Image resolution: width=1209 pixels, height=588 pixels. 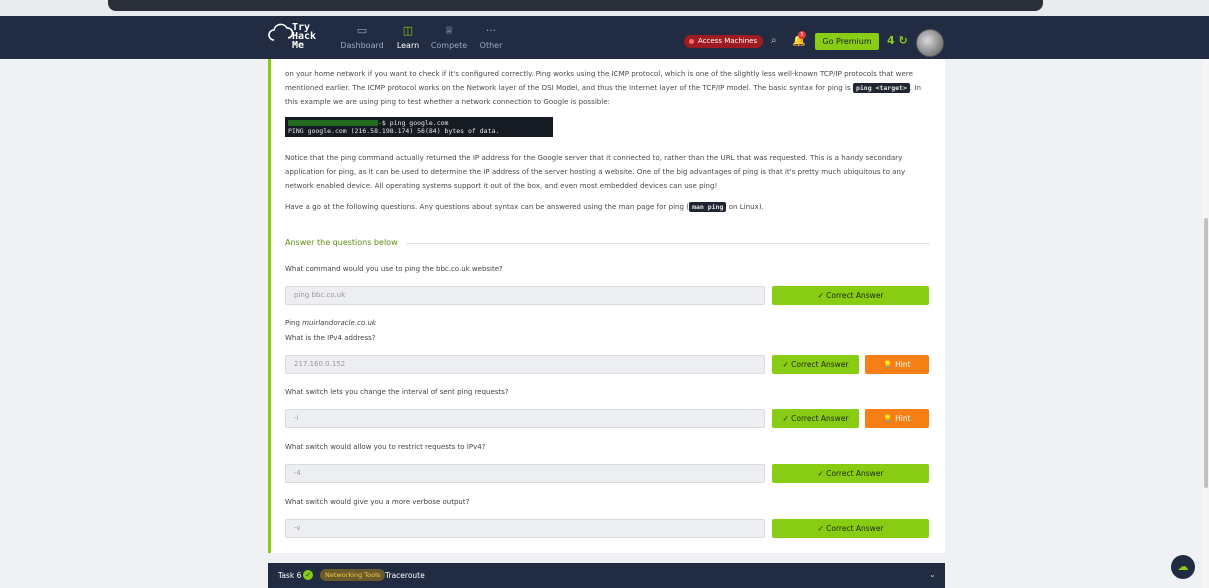 I want to click on help-bubble-icon: ☁, so click(x=1183, y=567).